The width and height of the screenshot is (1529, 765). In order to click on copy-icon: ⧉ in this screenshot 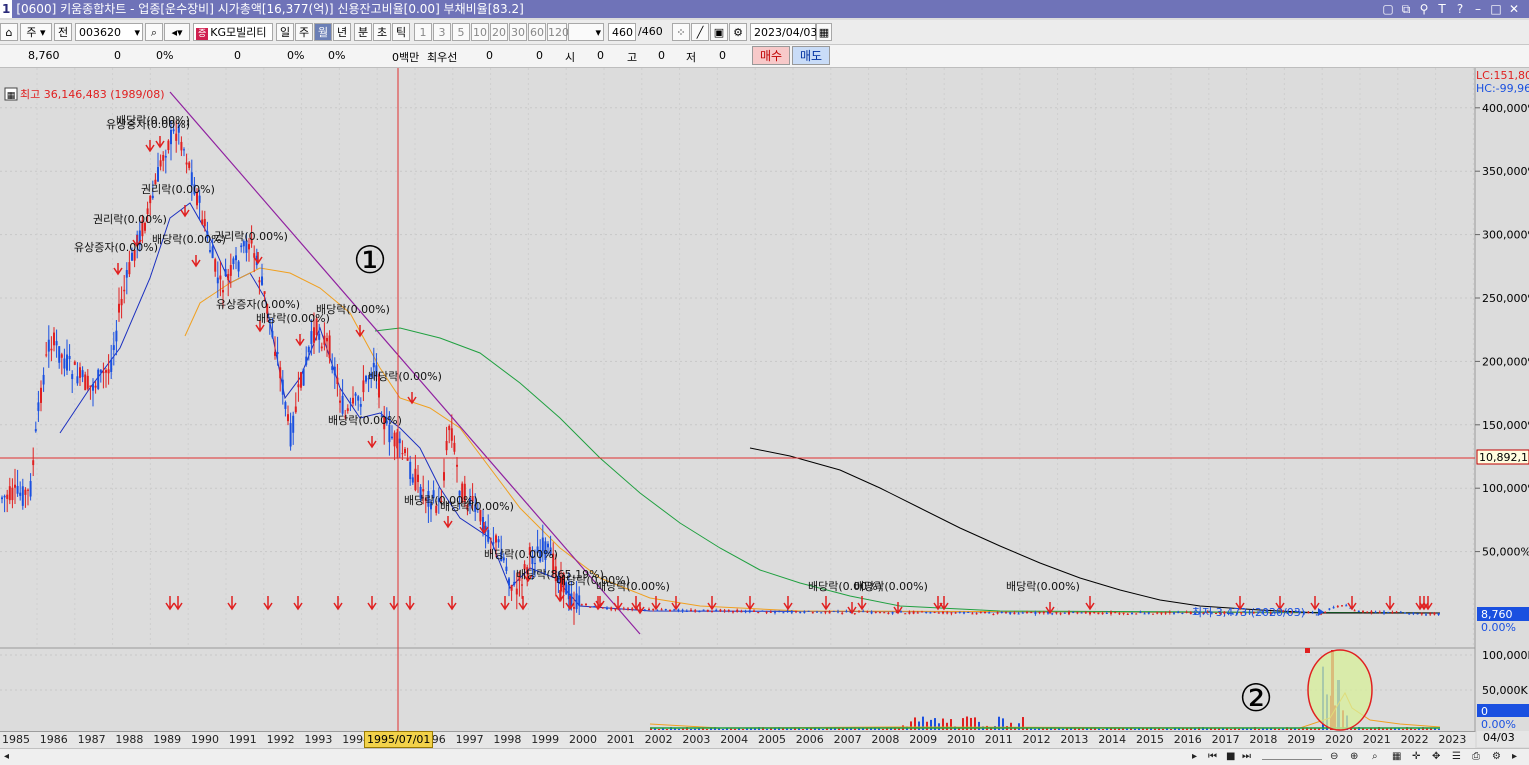, I will do `click(1406, 9)`.